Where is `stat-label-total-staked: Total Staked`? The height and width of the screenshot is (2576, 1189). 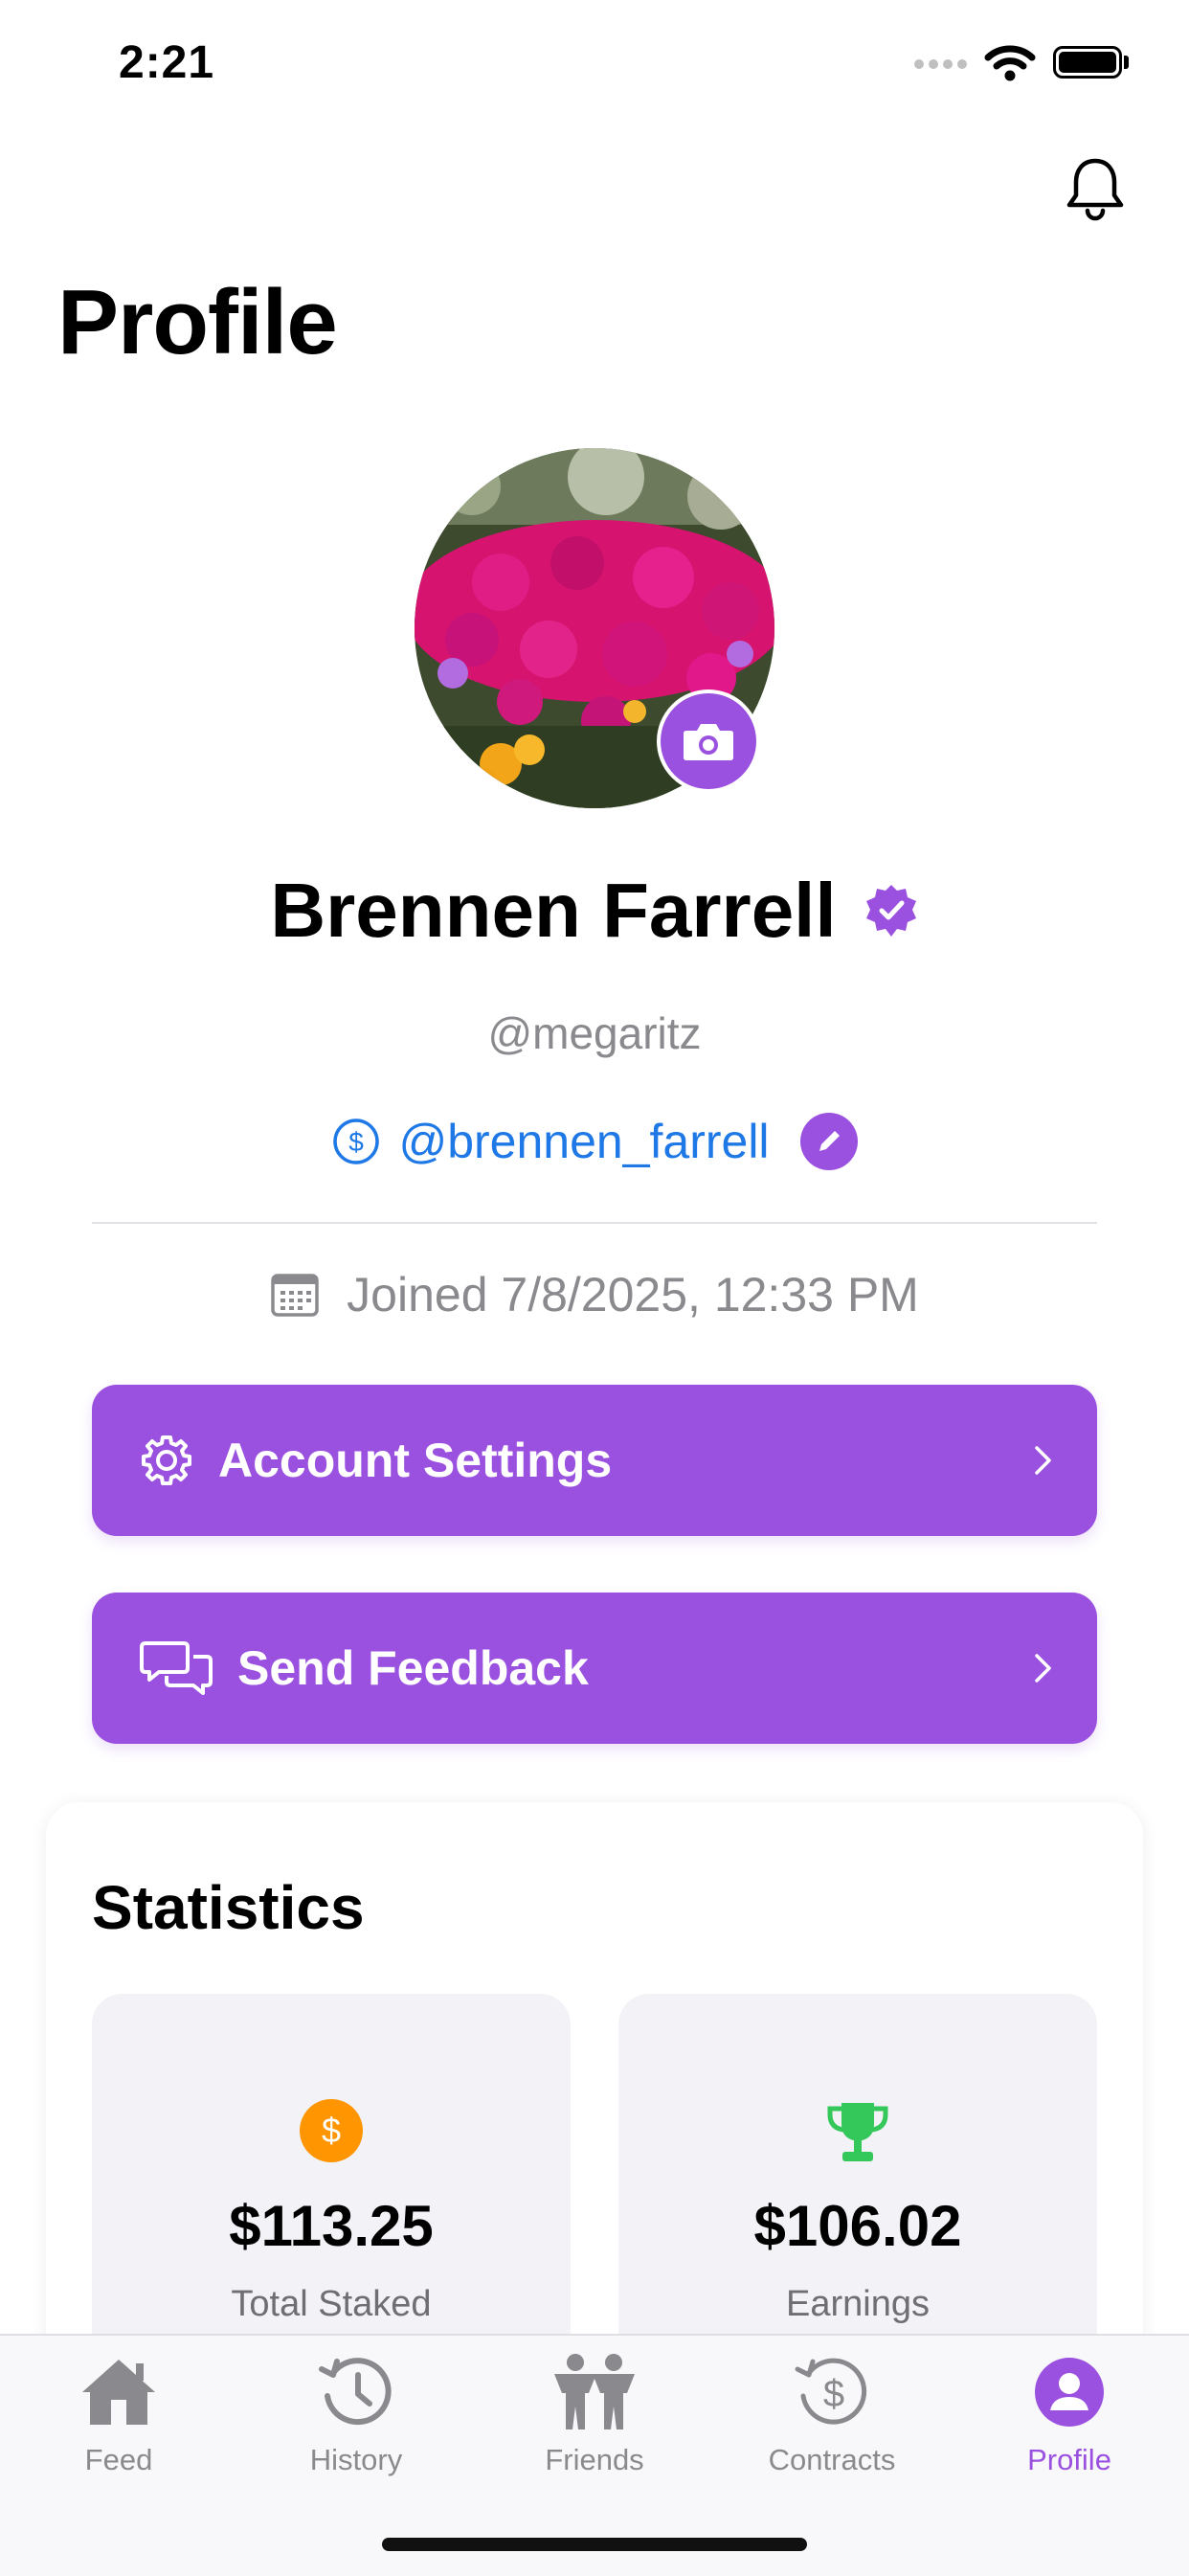
stat-label-total-staked: Total Staked is located at coordinates (331, 2304).